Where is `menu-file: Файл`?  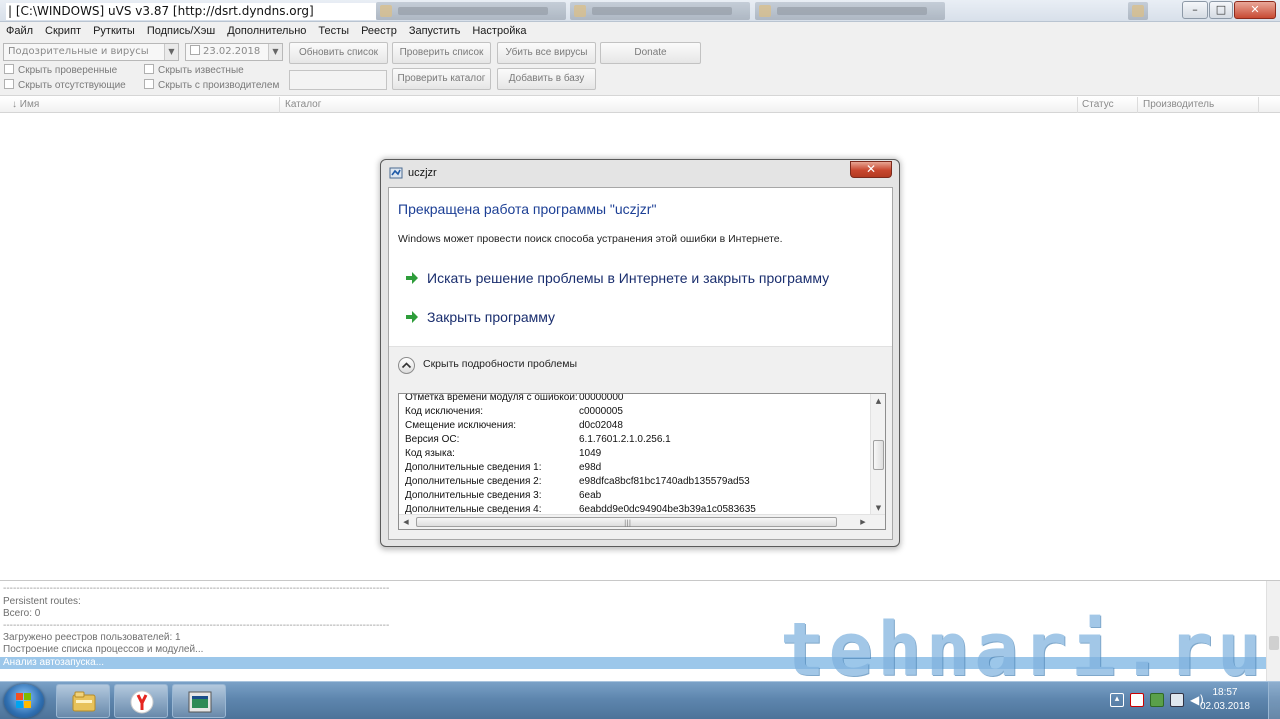
menu-file: Файл is located at coordinates (19, 31).